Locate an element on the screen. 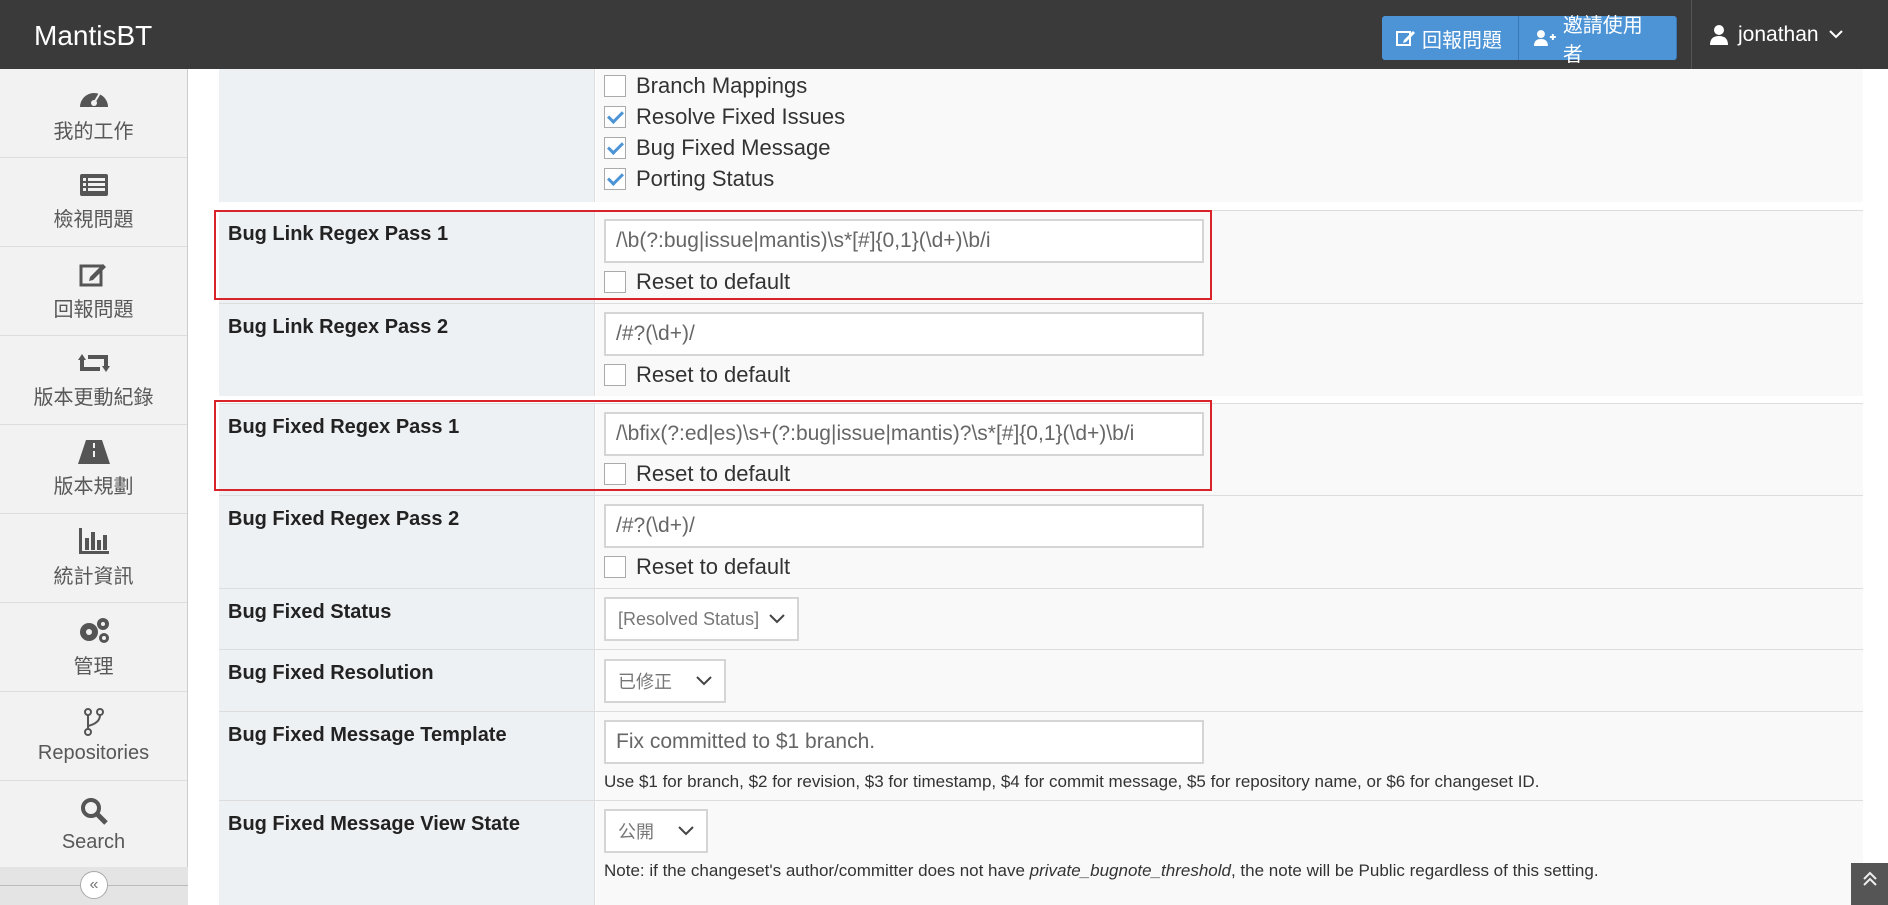  sidebar-collapse: « is located at coordinates (94, 886).